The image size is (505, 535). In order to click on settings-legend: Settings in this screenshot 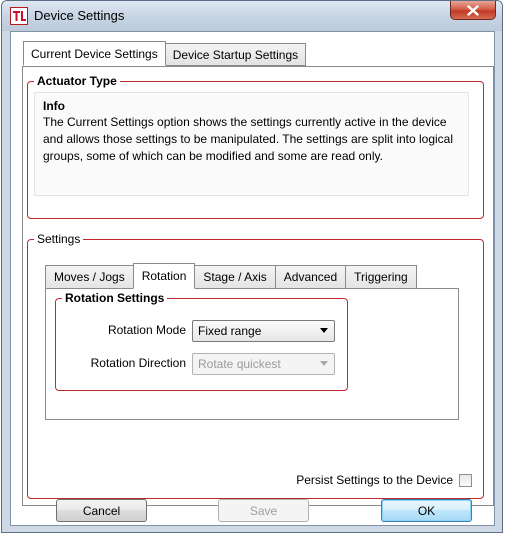, I will do `click(59, 239)`.